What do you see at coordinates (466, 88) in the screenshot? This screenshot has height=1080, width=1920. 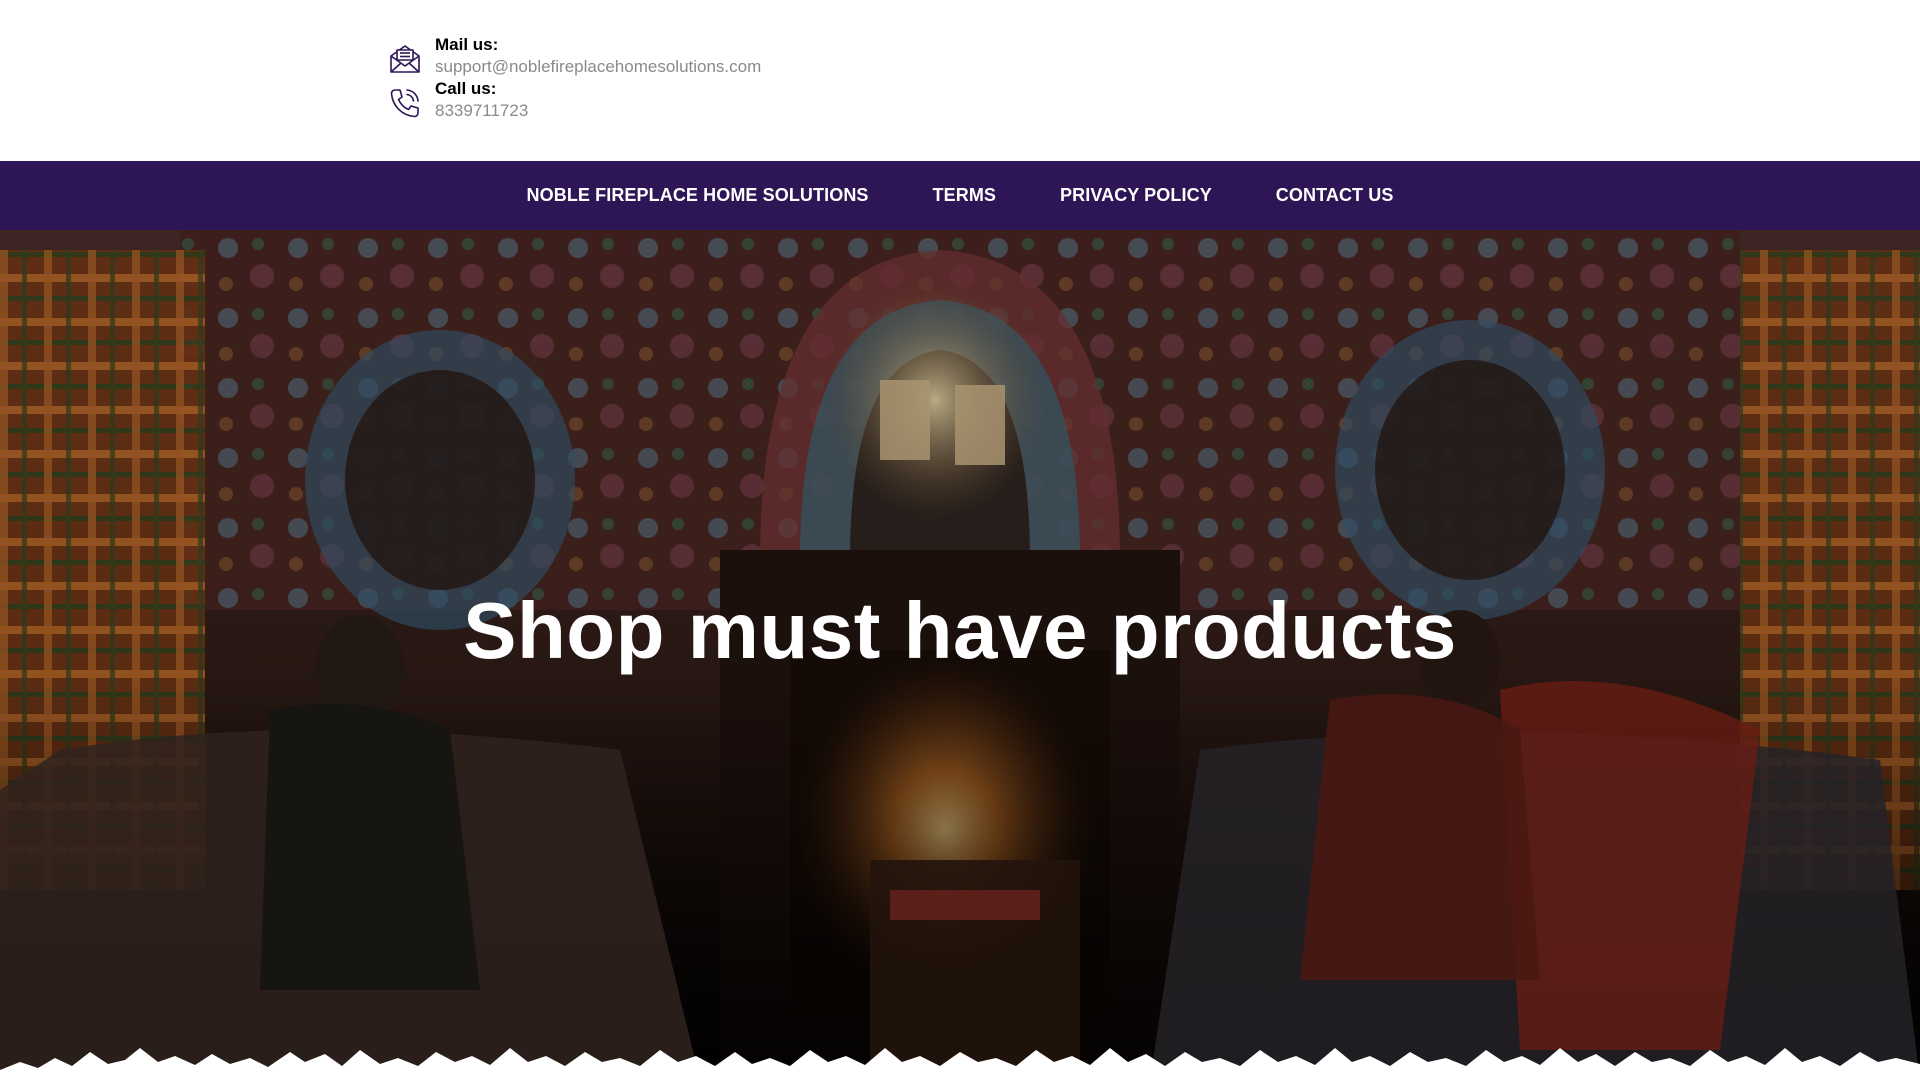 I see `phone-label: Call us:` at bounding box center [466, 88].